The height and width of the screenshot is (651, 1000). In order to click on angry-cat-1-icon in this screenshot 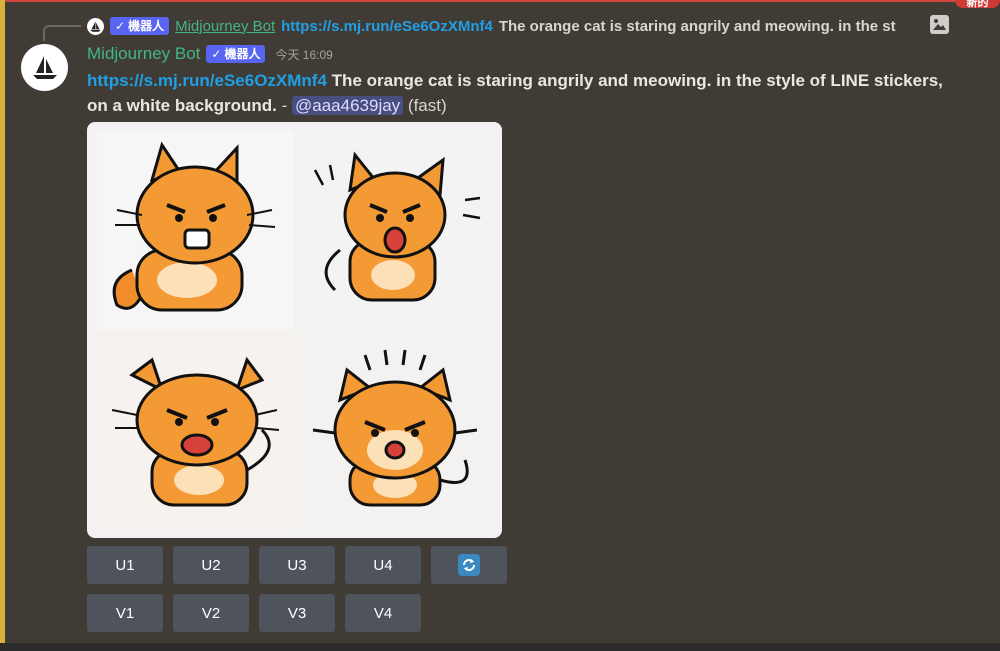, I will do `click(194, 226)`.